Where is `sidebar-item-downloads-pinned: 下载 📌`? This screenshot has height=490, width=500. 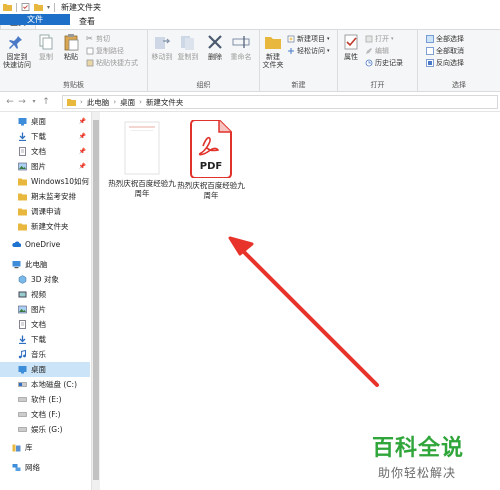 sidebar-item-downloads-pinned: 下载 📌 is located at coordinates (45, 136).